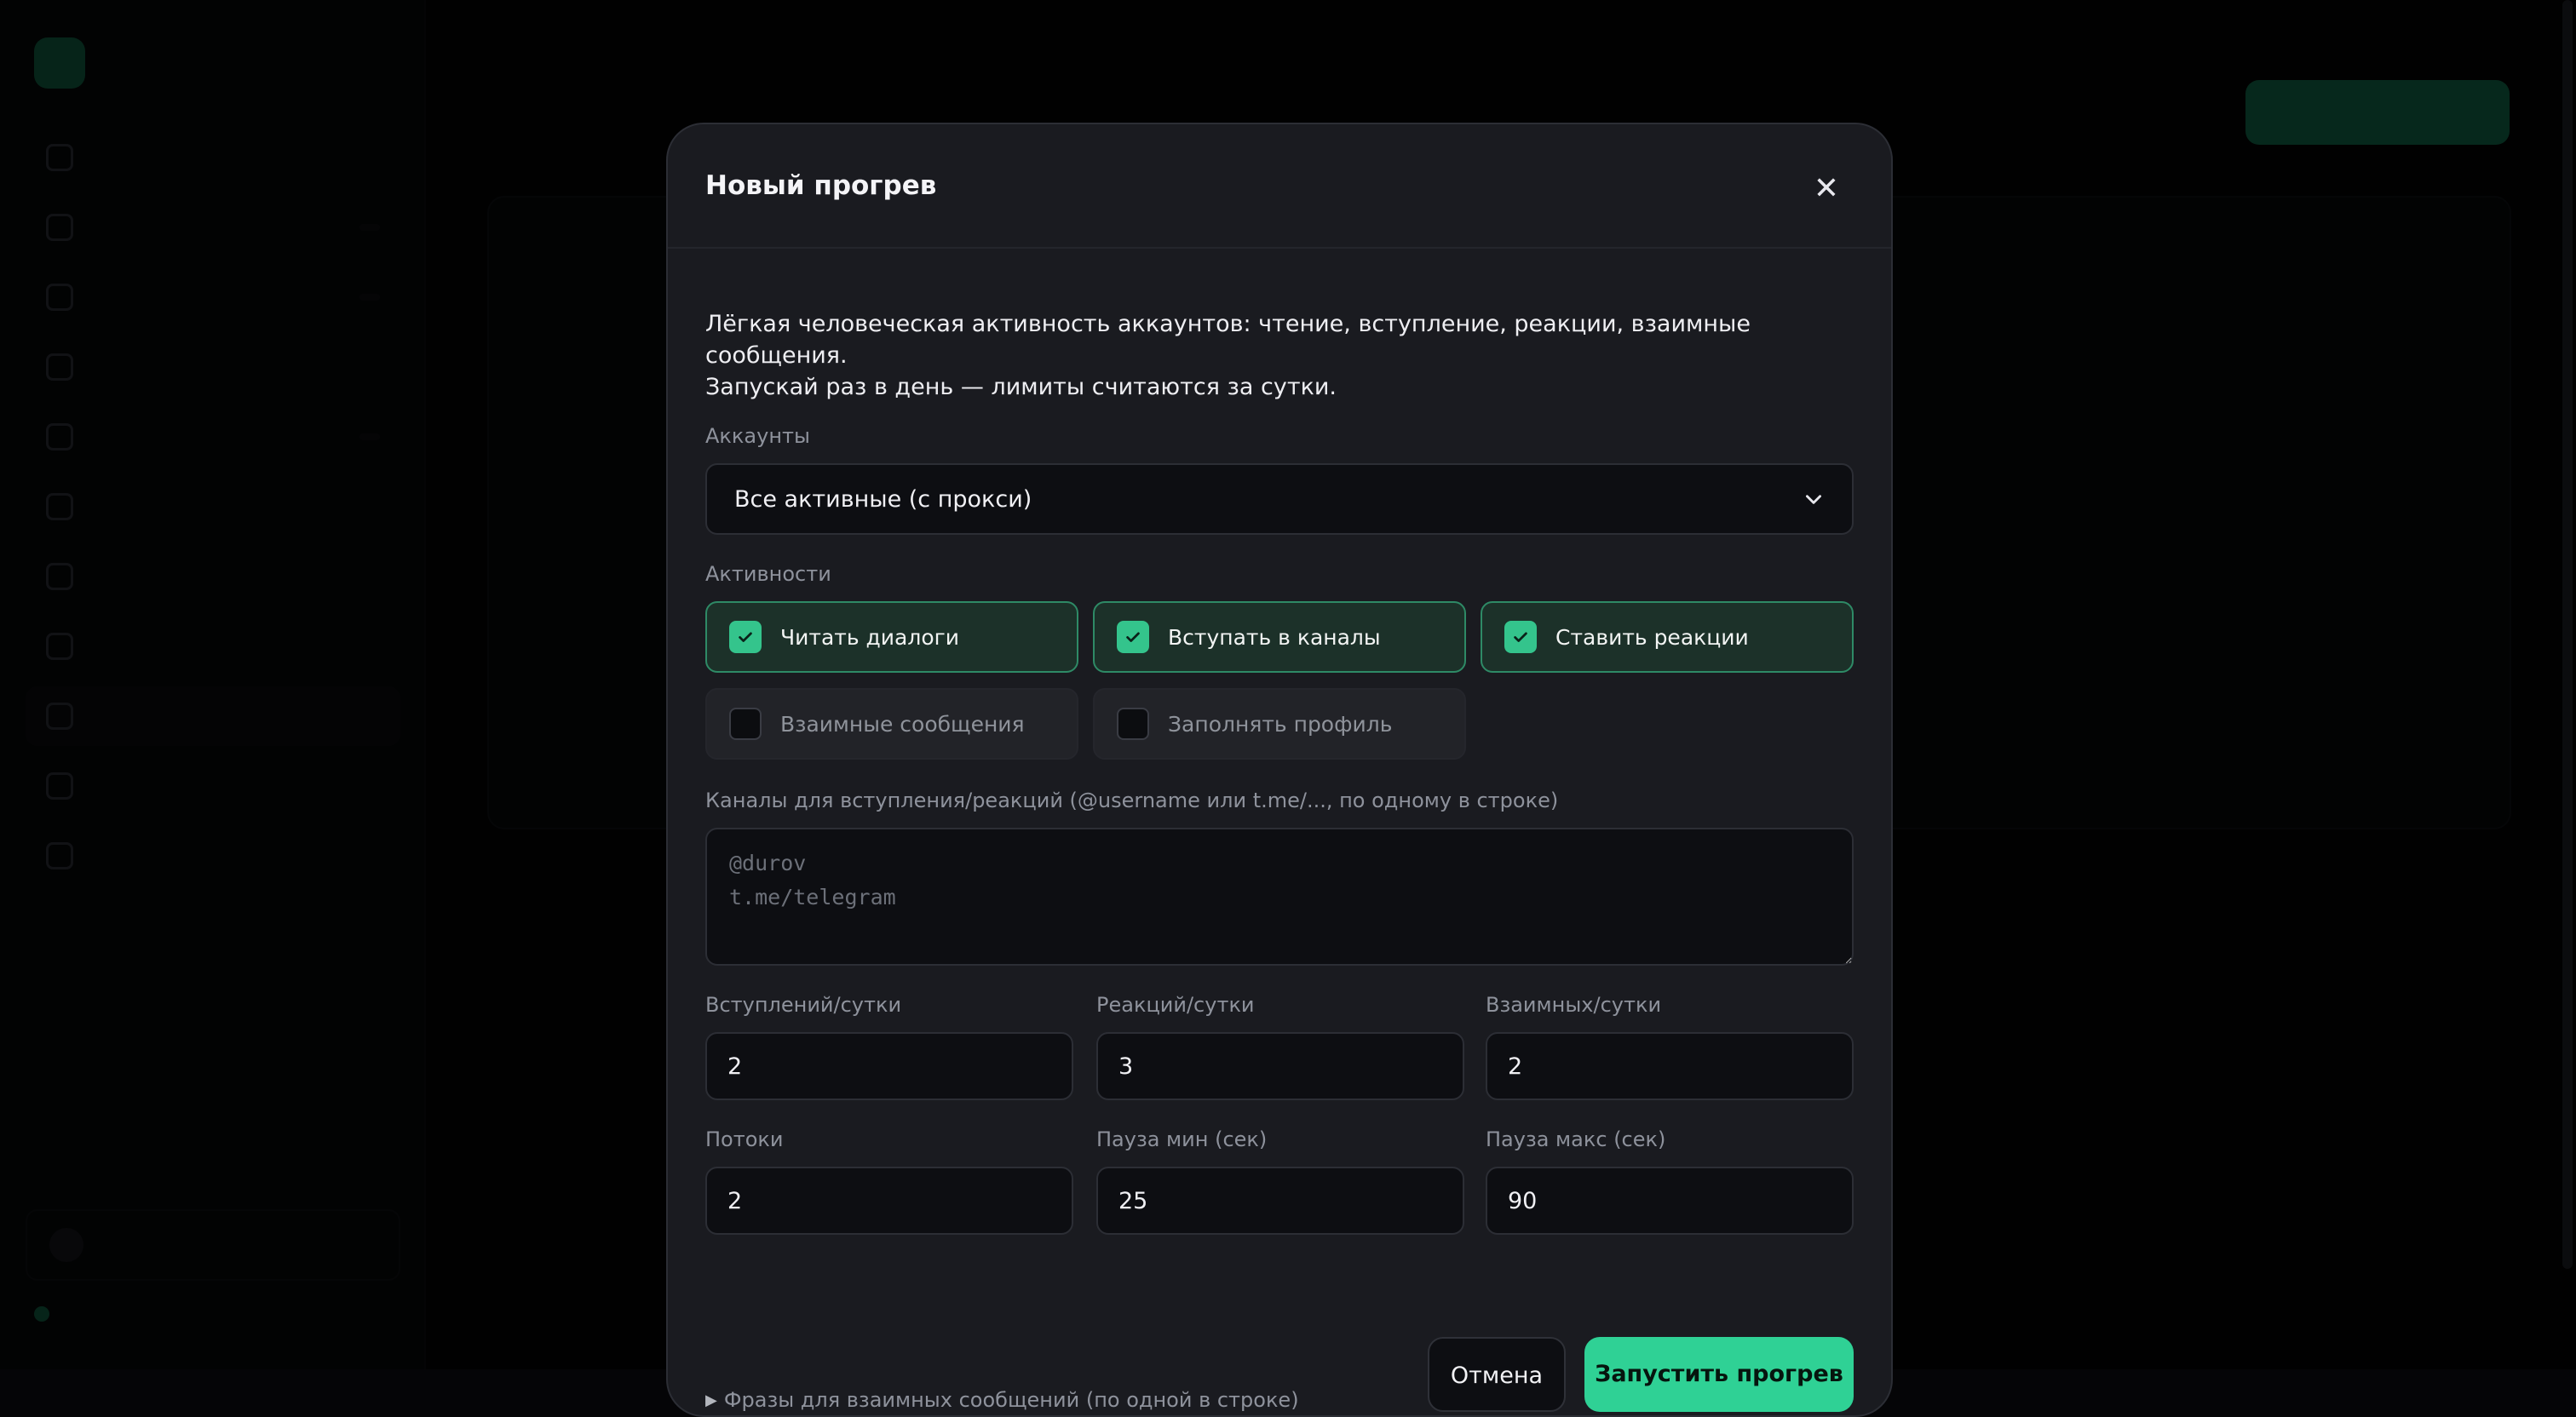 The height and width of the screenshot is (1417, 2576). What do you see at coordinates (1280, 1066) in the screenshot?
I see `reactions-per-day-input` at bounding box center [1280, 1066].